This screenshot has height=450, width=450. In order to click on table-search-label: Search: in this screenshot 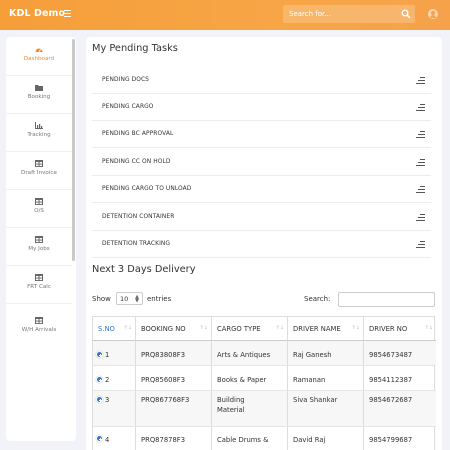, I will do `click(317, 299)`.